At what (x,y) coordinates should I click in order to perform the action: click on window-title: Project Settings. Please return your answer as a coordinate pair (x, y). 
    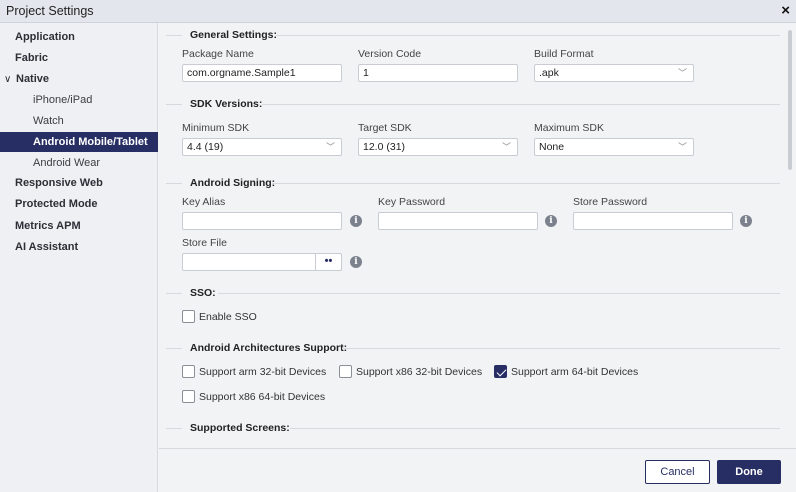
    Looking at the image, I should click on (50, 11).